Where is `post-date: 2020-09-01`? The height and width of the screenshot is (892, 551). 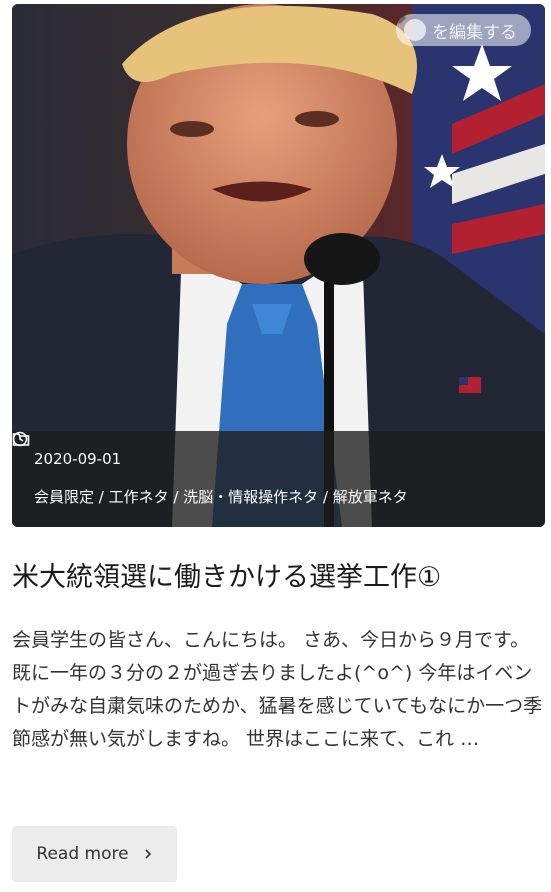 post-date: 2020-09-01 is located at coordinates (78, 459).